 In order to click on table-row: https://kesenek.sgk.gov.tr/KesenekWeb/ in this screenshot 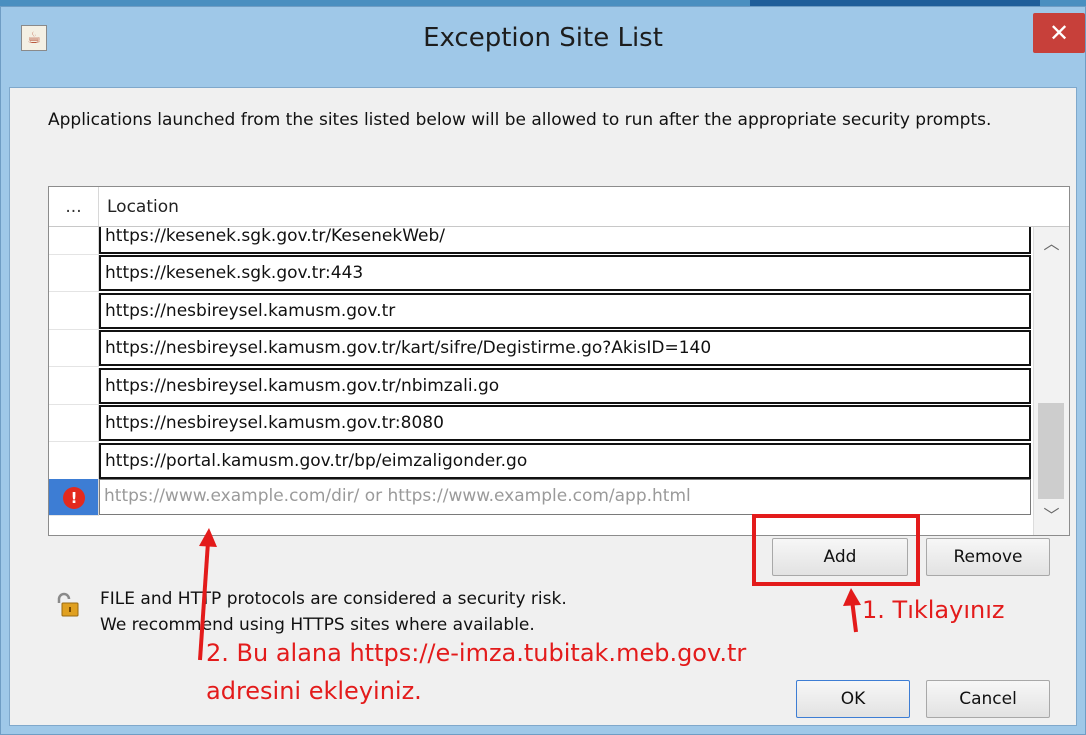, I will do `click(541, 241)`.